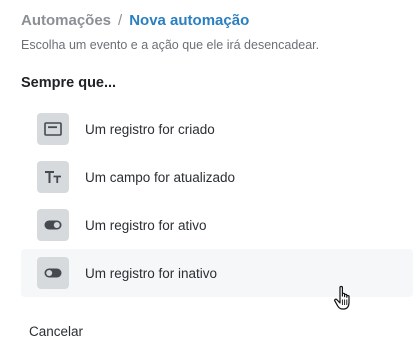  What do you see at coordinates (150, 129) in the screenshot?
I see `event-option-label: Um registro for criado` at bounding box center [150, 129].